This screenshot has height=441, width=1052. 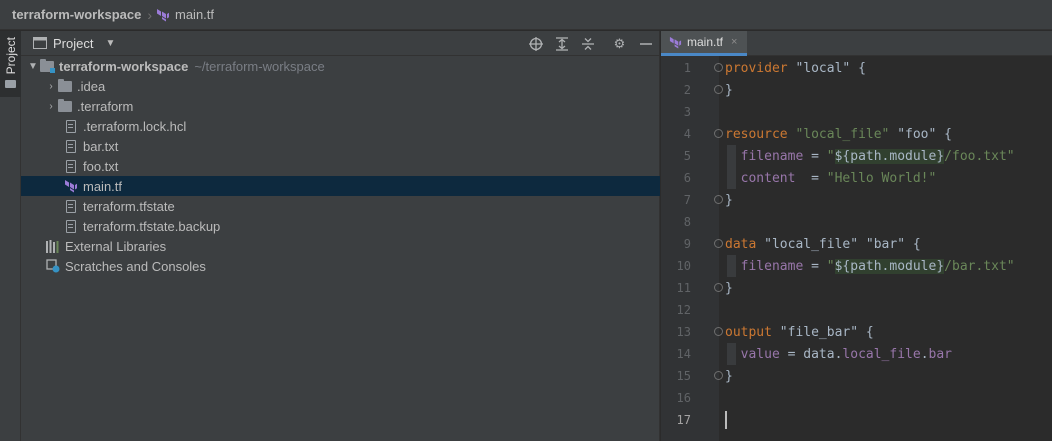 I want to click on breadcrumb-root: terraform-workspace, so click(x=76, y=14).